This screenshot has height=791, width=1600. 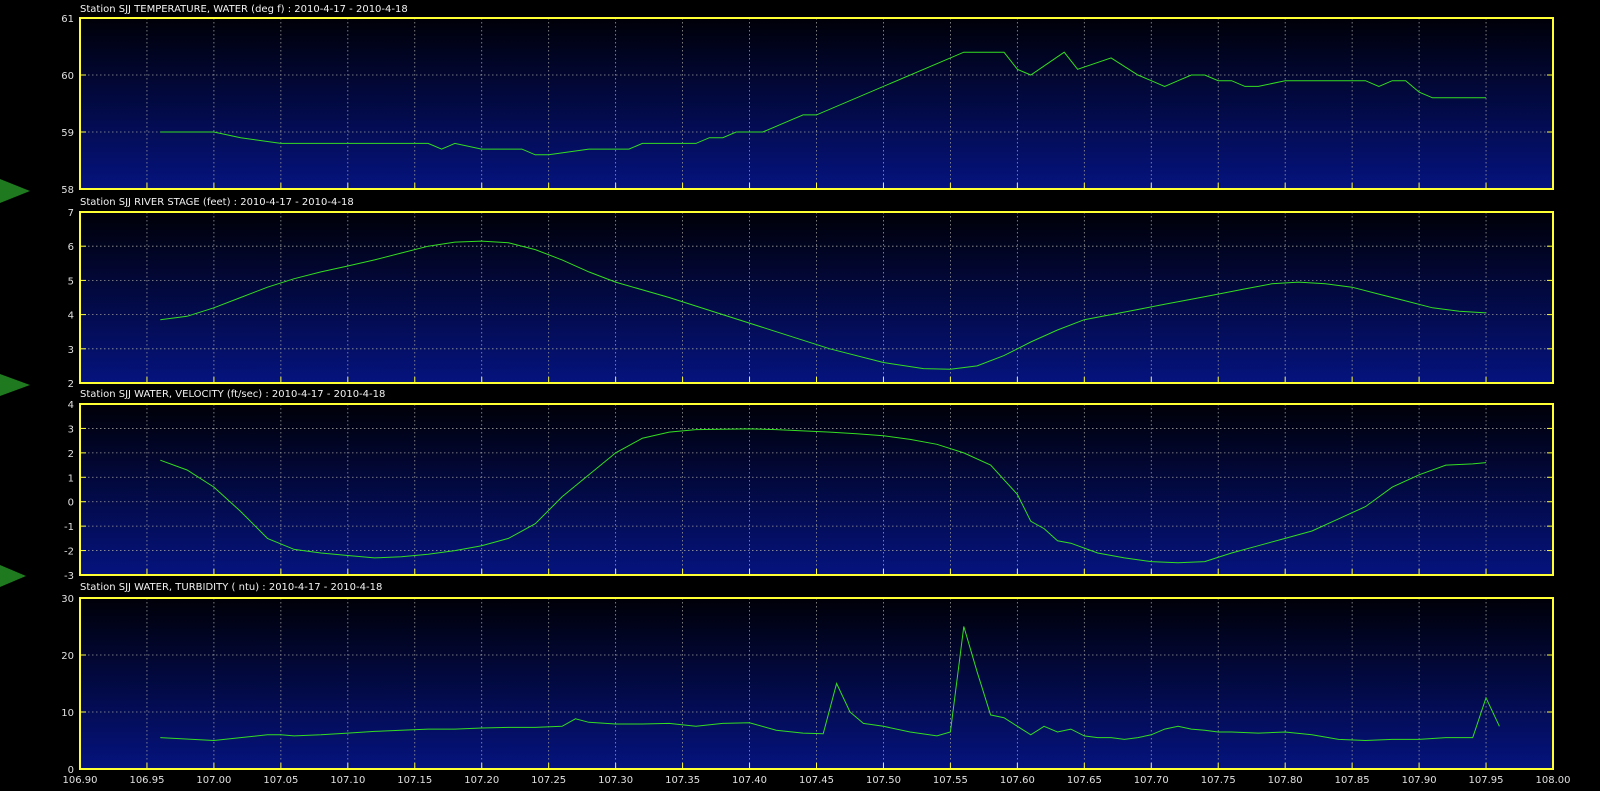 I want to click on temperature-ytick-label-3: 61, so click(x=67, y=19).